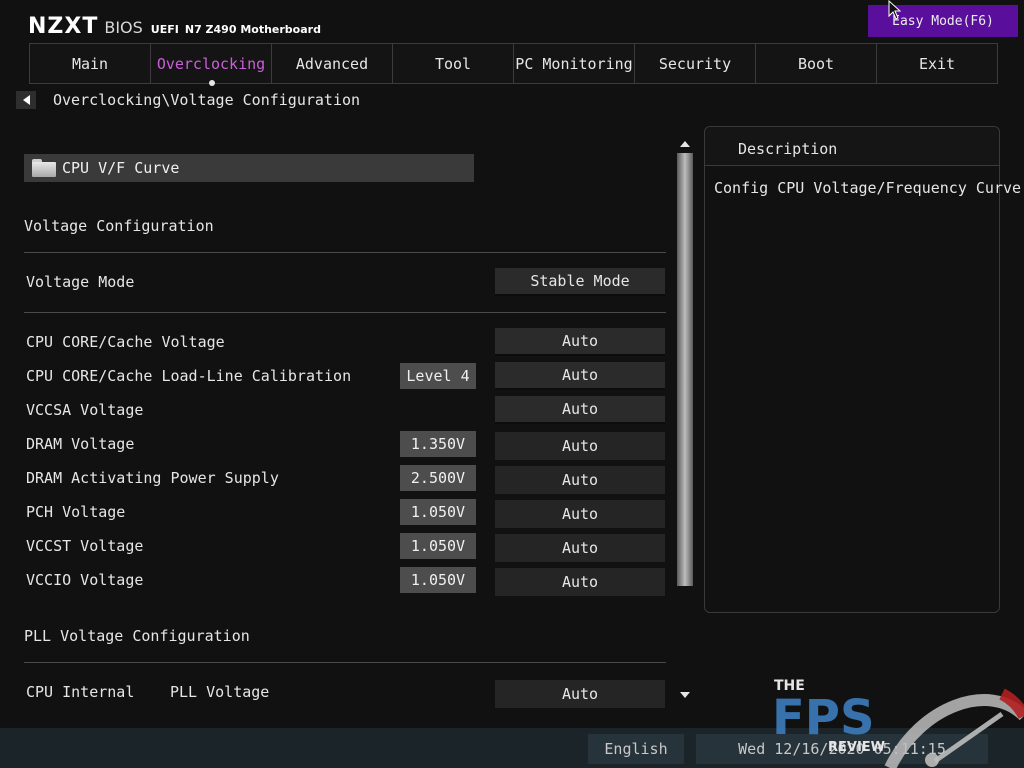 Image resolution: width=1024 pixels, height=768 pixels. Describe the element at coordinates (788, 149) in the screenshot. I see `description-title: Description` at that location.